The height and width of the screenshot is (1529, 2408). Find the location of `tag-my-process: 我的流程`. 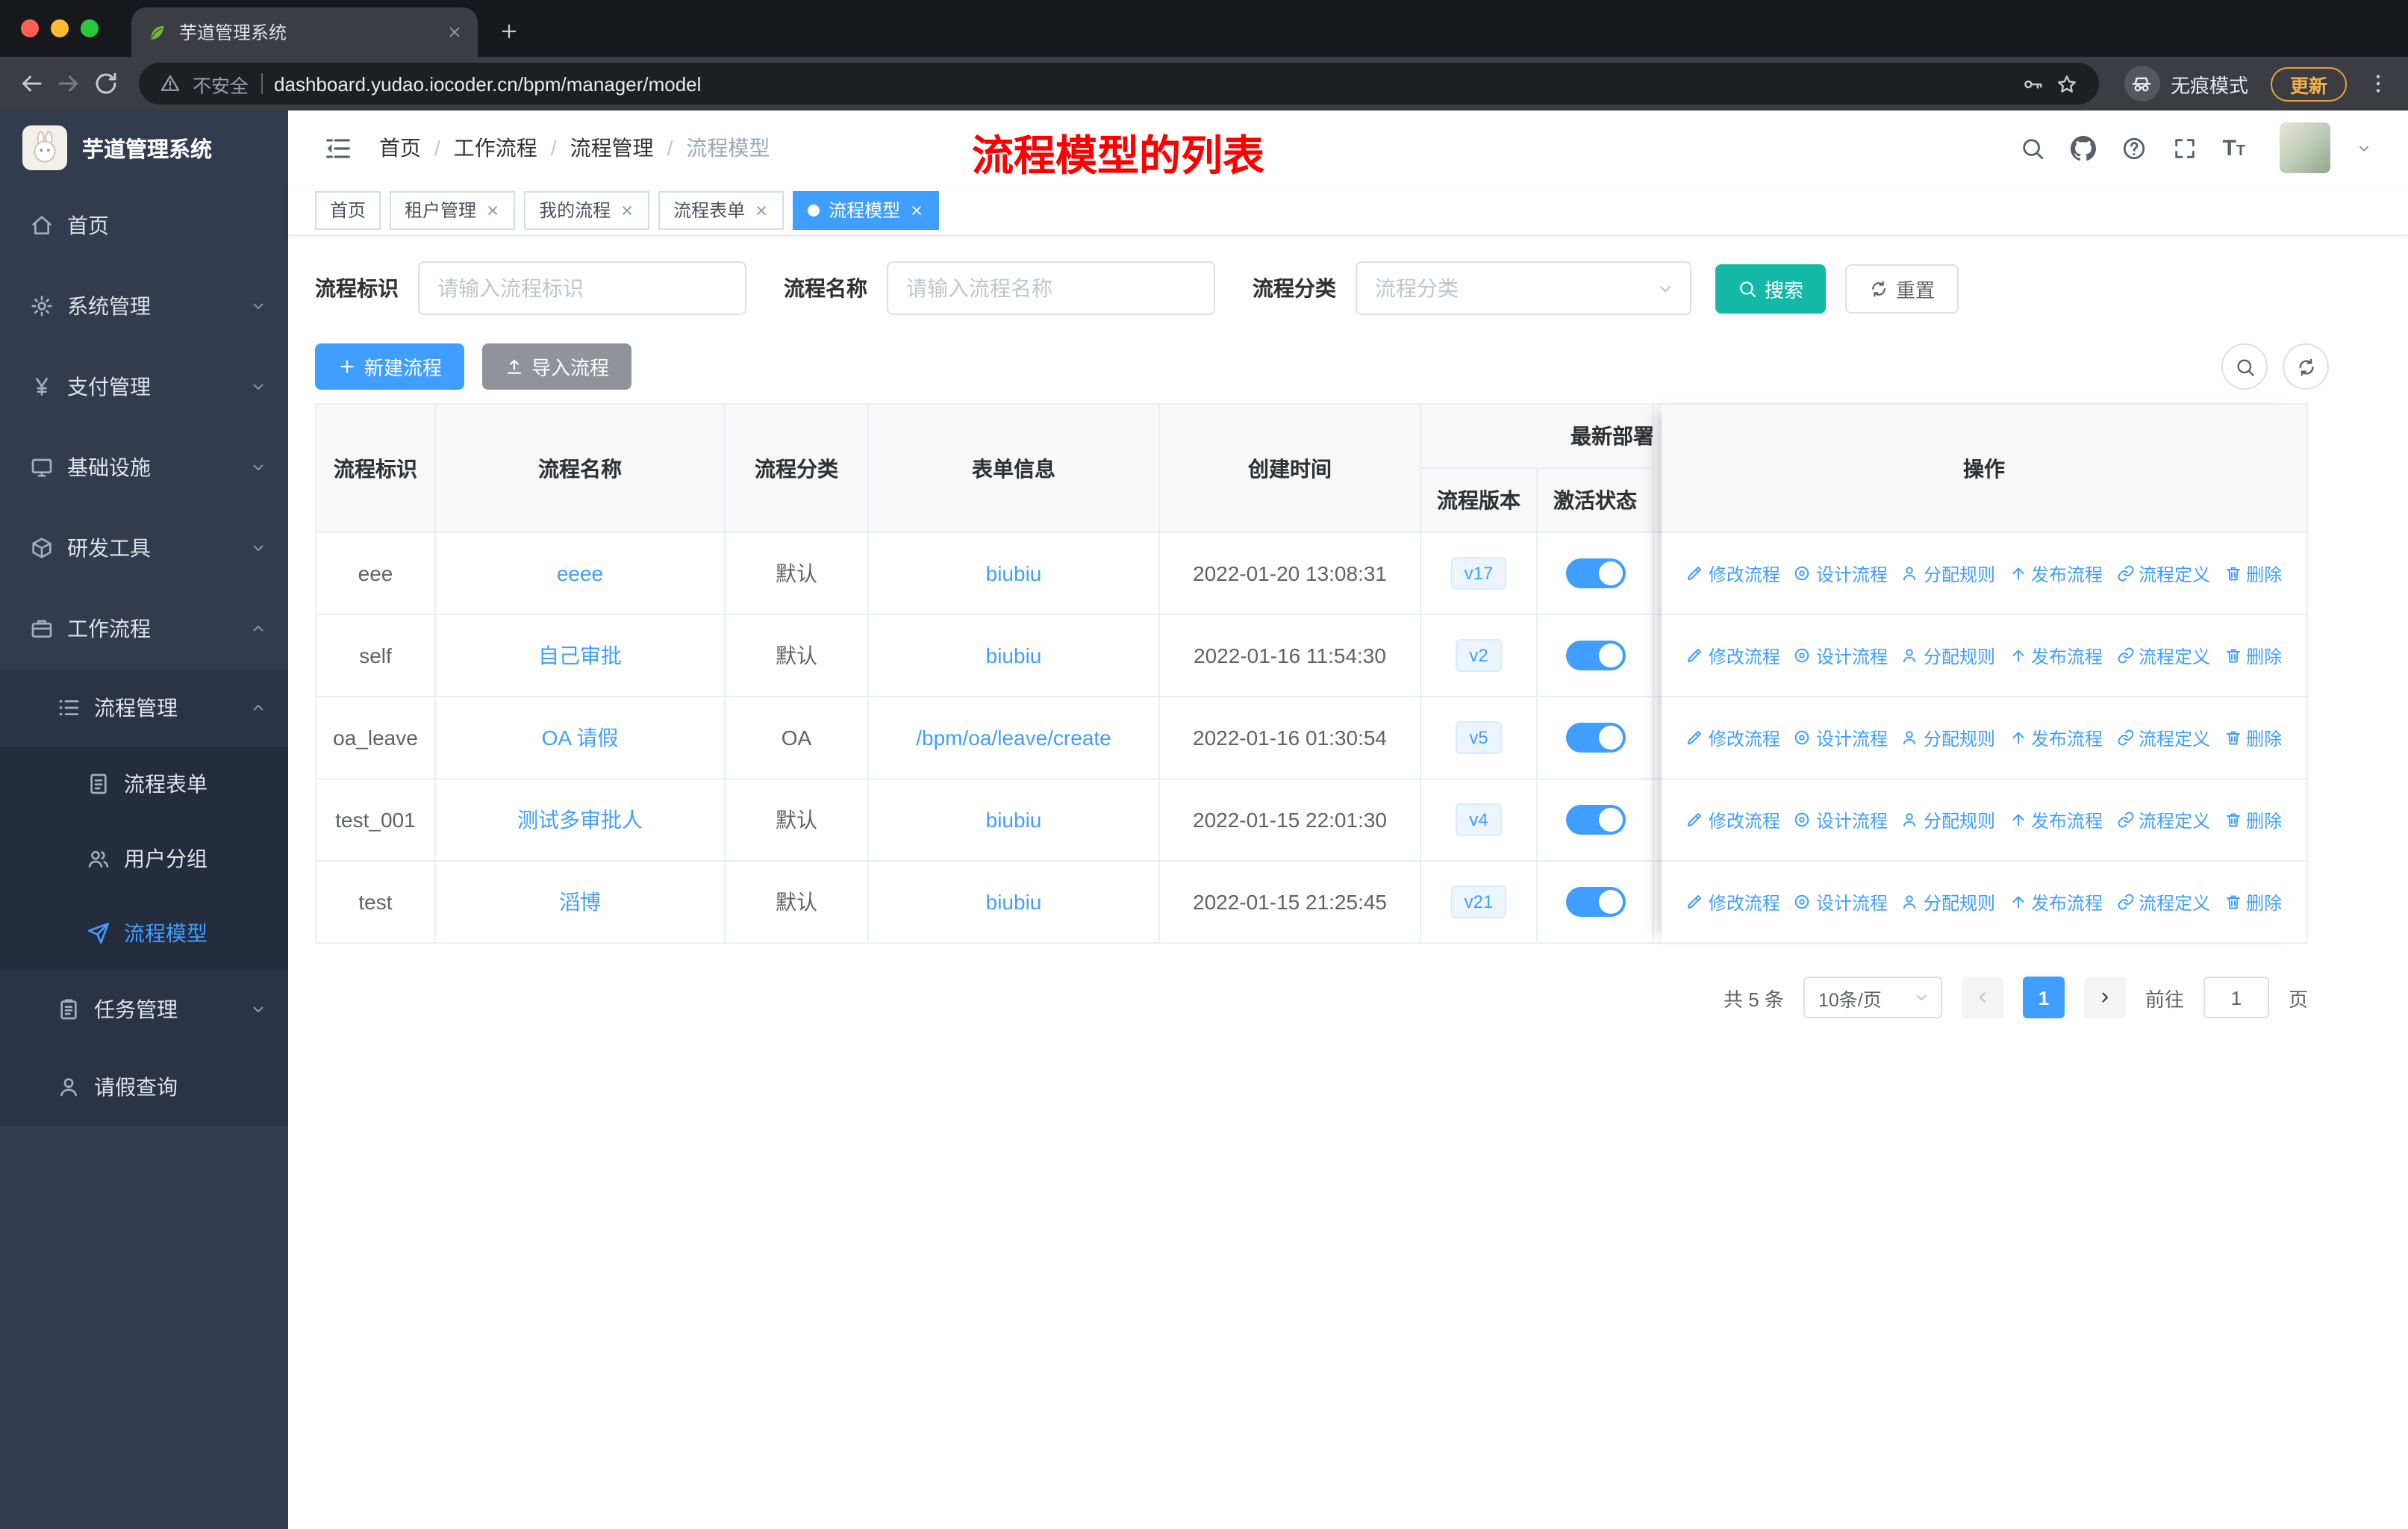

tag-my-process: 我的流程 is located at coordinates (587, 209).